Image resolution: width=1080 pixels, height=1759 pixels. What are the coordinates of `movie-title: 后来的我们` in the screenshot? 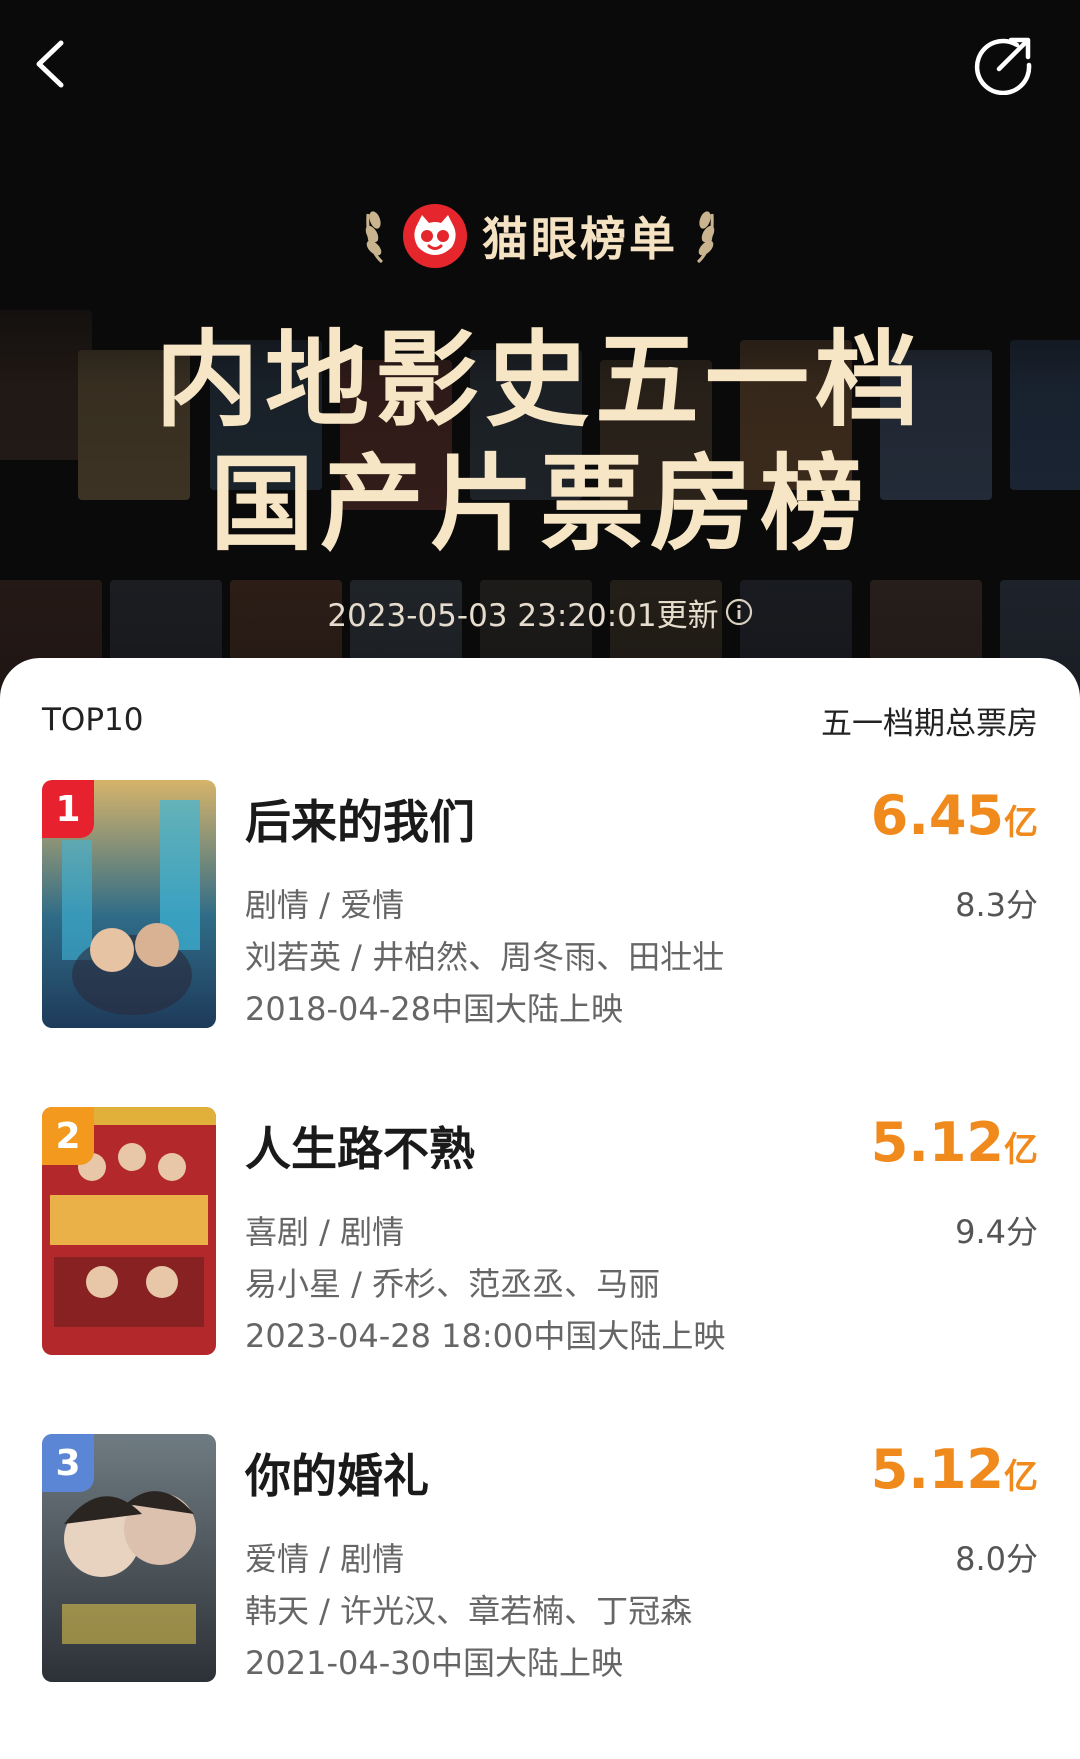 It's located at (360, 819).